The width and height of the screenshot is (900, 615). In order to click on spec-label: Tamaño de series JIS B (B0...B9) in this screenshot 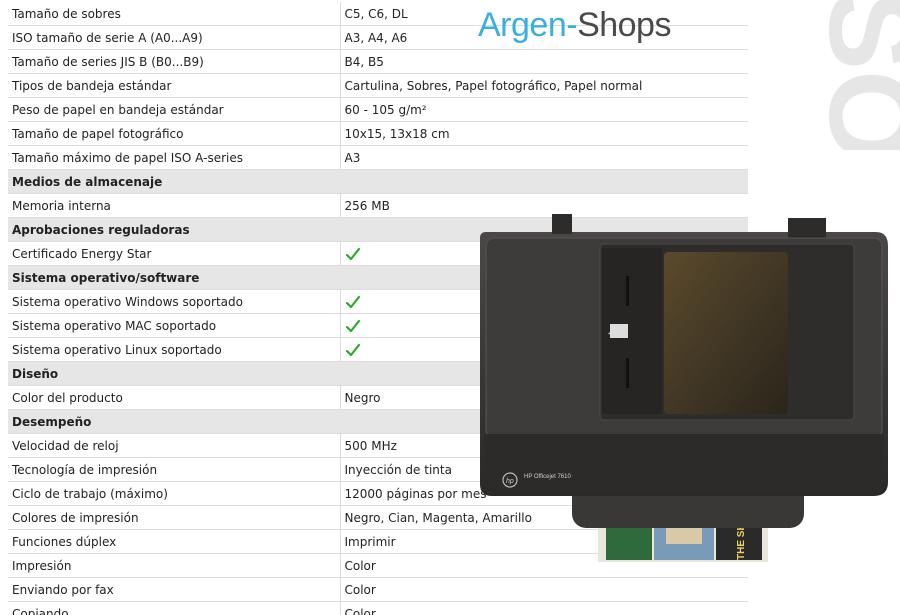, I will do `click(174, 61)`.